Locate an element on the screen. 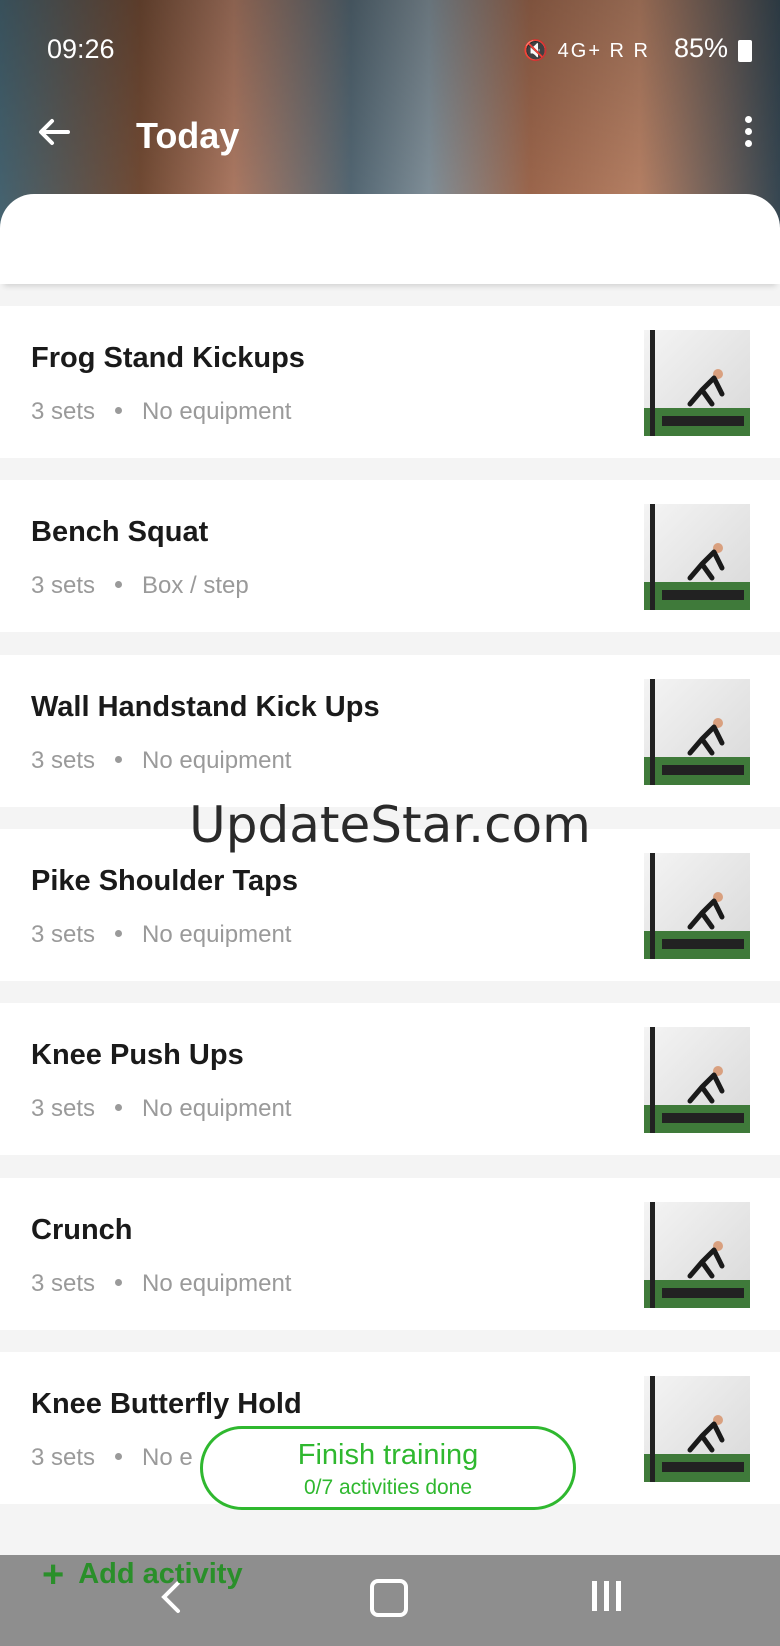 The height and width of the screenshot is (1646, 780). activity-name: Wall Handstand Kick Ups is located at coordinates (205, 707).